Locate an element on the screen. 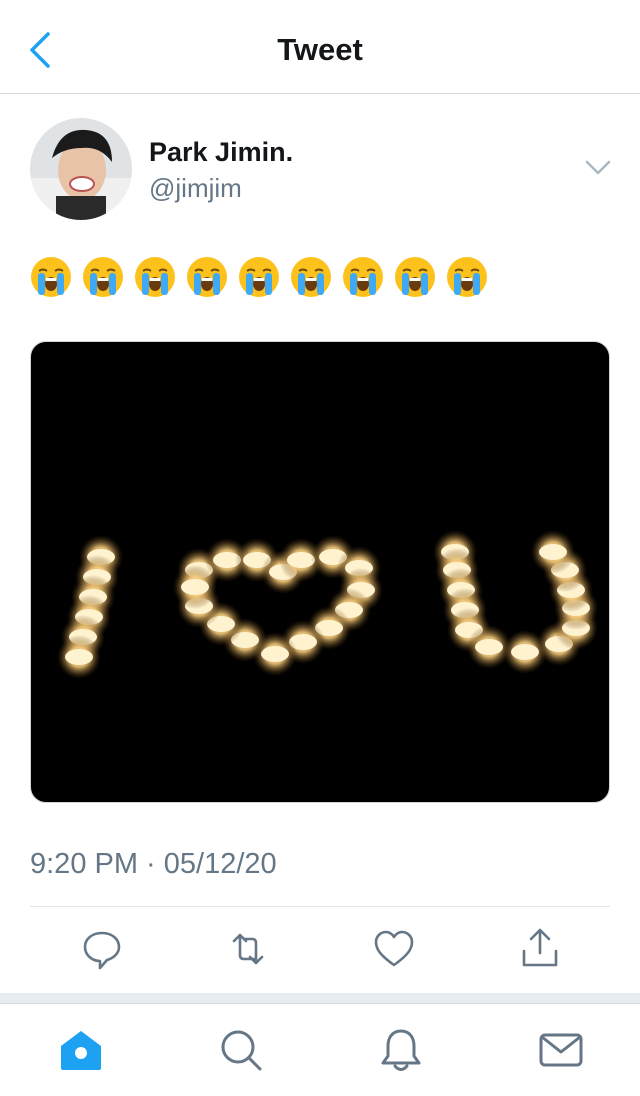  share-icon is located at coordinates (540, 950).